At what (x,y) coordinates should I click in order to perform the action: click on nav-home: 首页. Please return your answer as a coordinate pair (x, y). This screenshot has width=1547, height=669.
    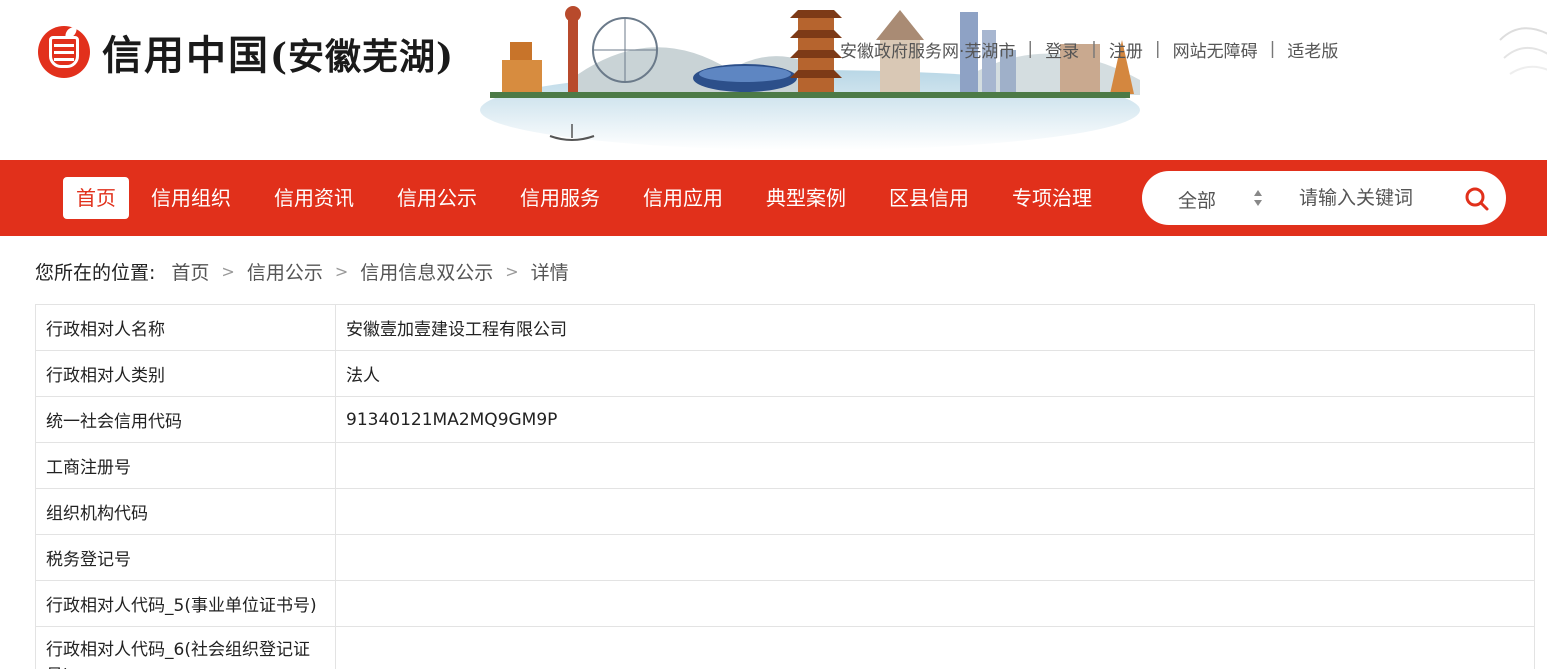
    Looking at the image, I should click on (96, 198).